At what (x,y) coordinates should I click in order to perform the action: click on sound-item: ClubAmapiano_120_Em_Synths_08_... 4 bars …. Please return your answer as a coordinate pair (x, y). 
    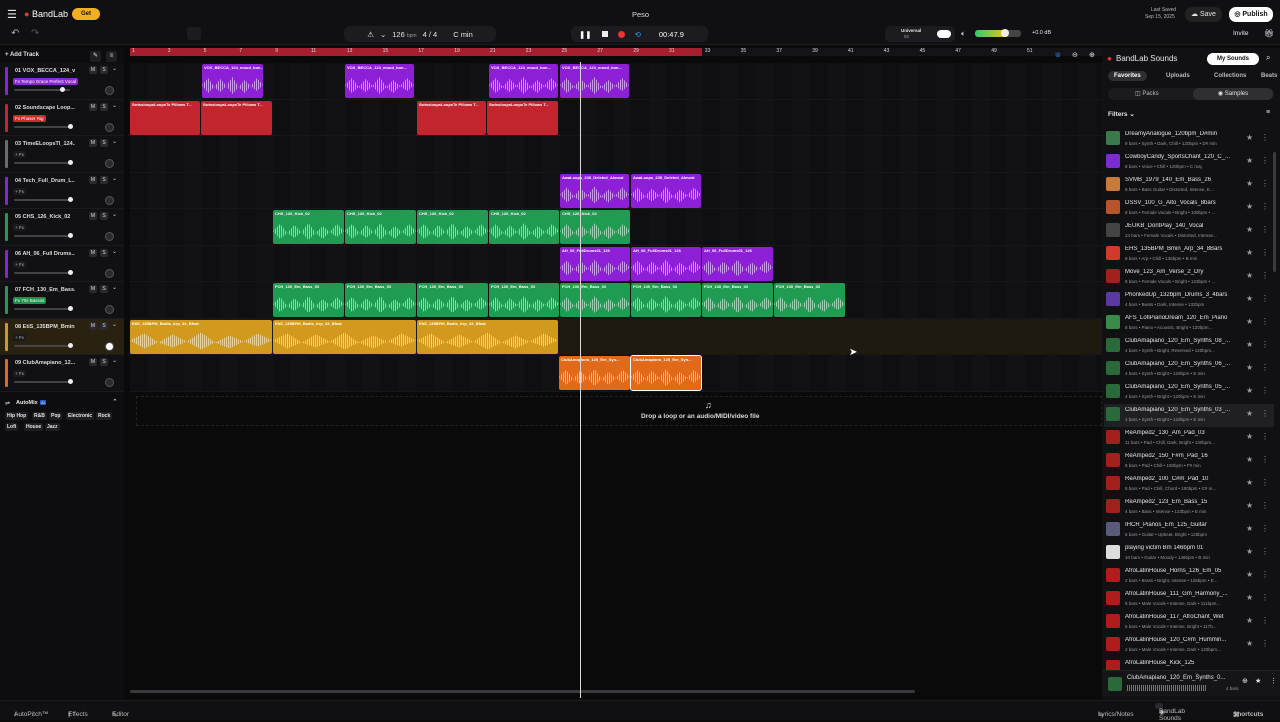
    Looking at the image, I should click on (1189, 346).